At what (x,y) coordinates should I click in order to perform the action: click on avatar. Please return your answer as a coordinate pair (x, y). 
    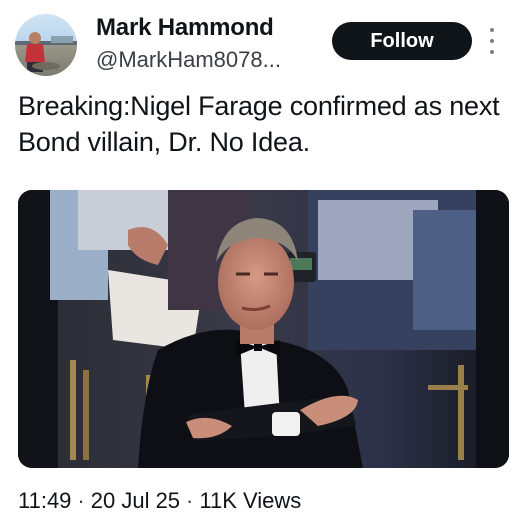
    Looking at the image, I should click on (46, 45).